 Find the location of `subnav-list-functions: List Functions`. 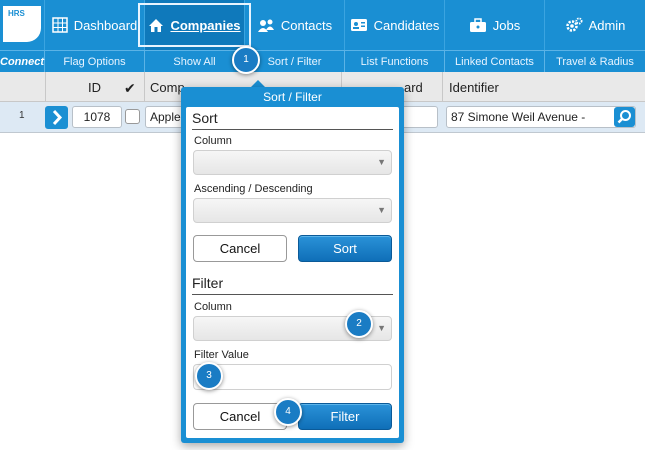

subnav-list-functions: List Functions is located at coordinates (395, 62).